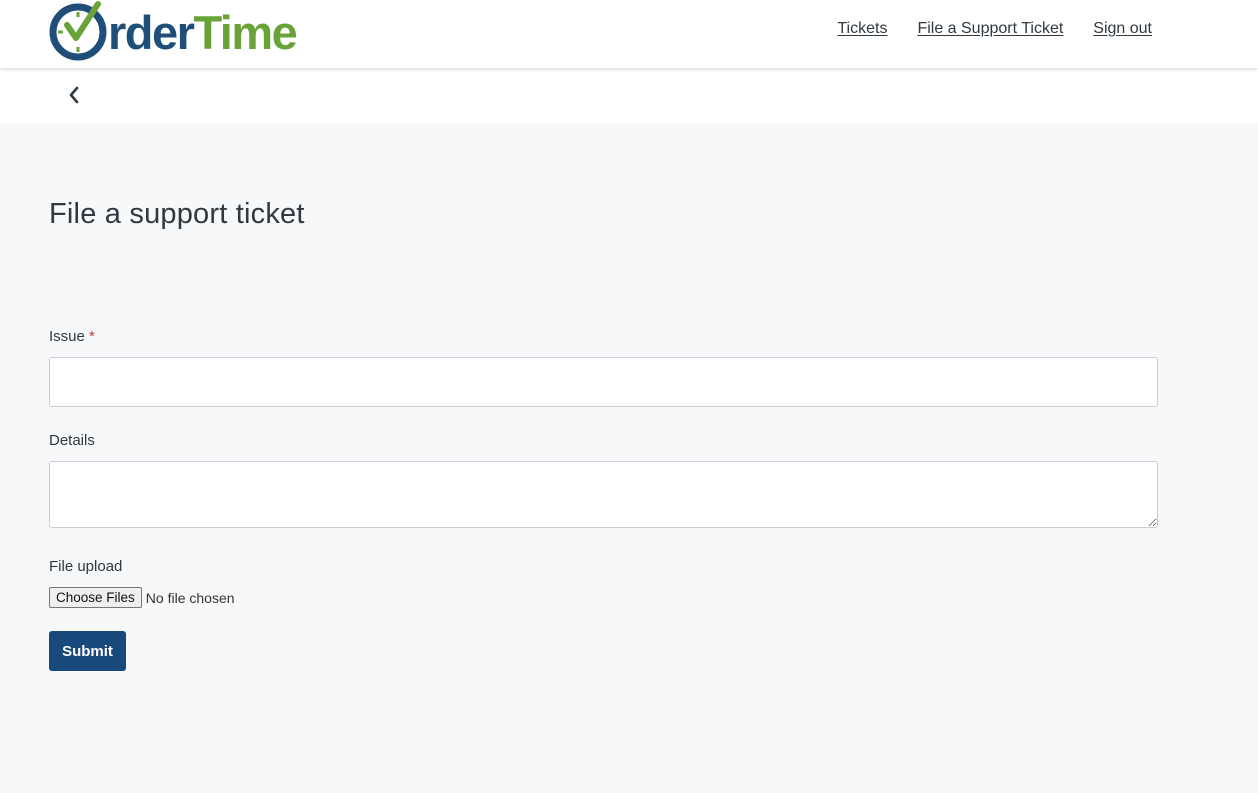 The image size is (1258, 793). I want to click on logo-wordmark: rderTime, so click(203, 32).